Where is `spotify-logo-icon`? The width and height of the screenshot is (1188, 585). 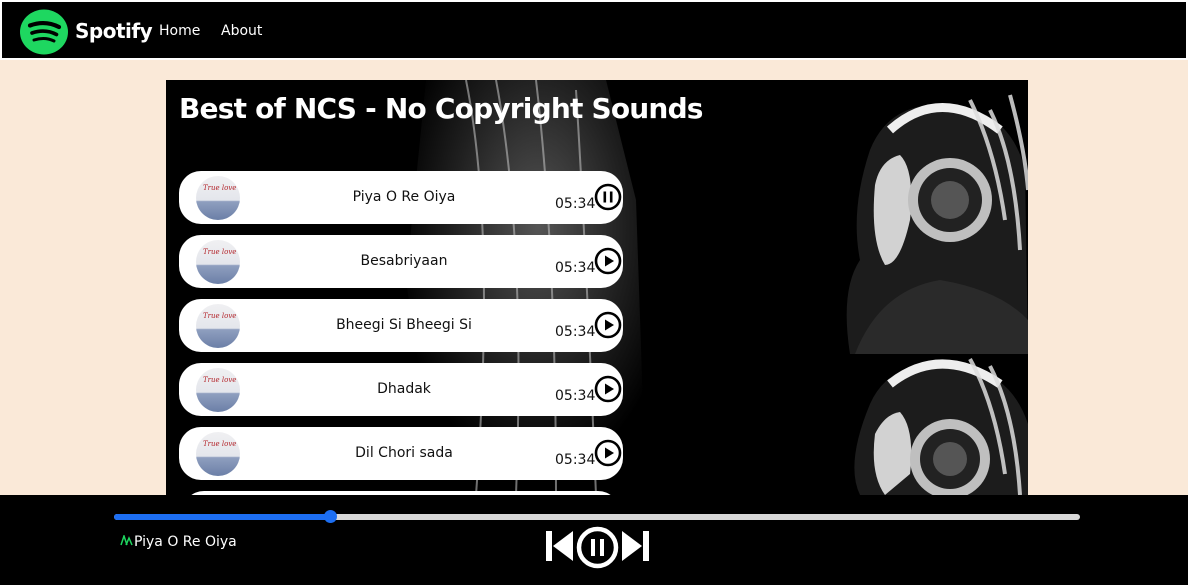 spotify-logo-icon is located at coordinates (44, 32).